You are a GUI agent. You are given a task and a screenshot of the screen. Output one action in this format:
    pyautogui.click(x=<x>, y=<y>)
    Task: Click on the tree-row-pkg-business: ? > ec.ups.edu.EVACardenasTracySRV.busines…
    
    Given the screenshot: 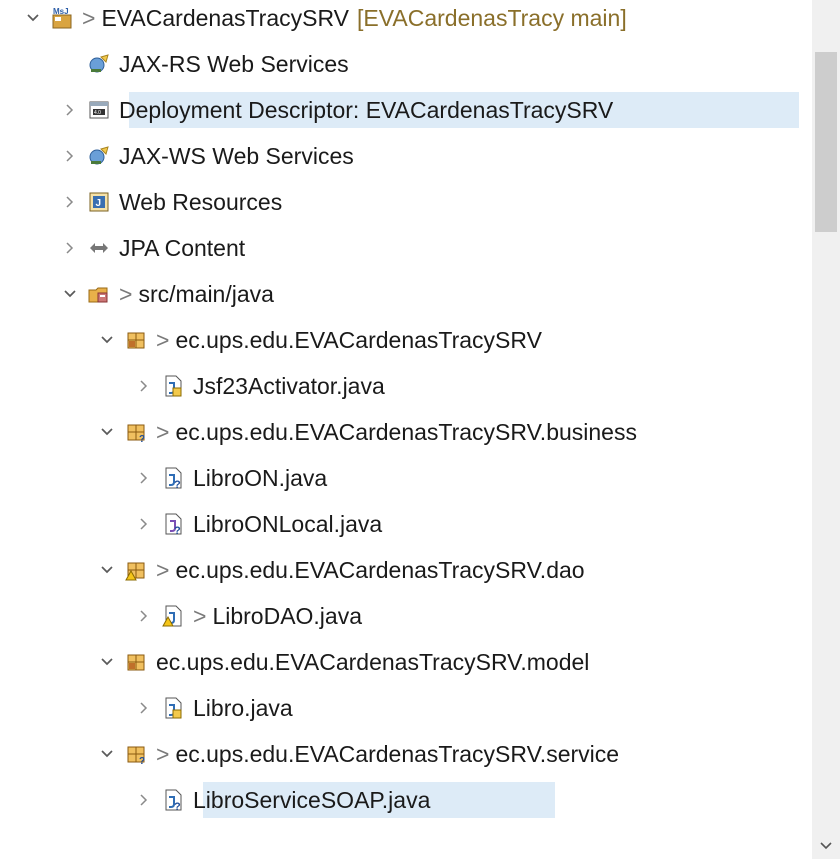 What is the action you would take?
    pyautogui.click(x=406, y=432)
    